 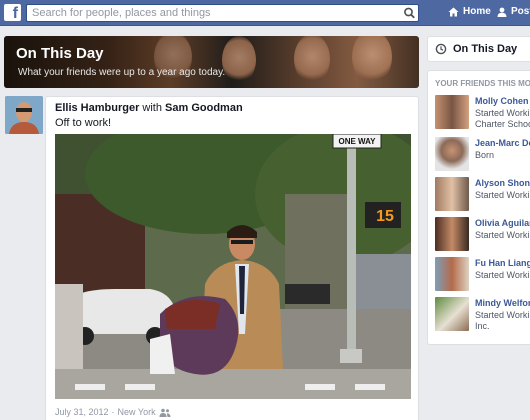 I want to click on friend-activity: Started Workin Inc., so click(x=502, y=320).